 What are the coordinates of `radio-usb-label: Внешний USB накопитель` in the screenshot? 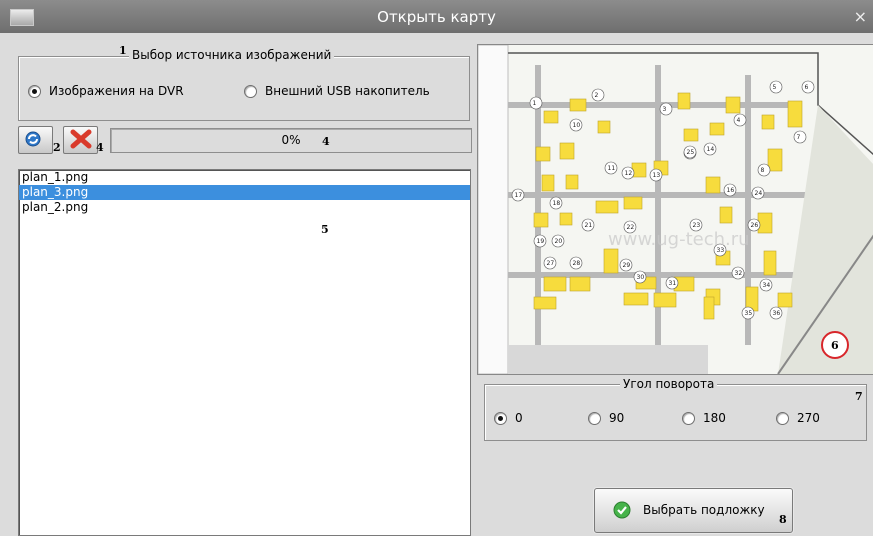 It's located at (347, 91).